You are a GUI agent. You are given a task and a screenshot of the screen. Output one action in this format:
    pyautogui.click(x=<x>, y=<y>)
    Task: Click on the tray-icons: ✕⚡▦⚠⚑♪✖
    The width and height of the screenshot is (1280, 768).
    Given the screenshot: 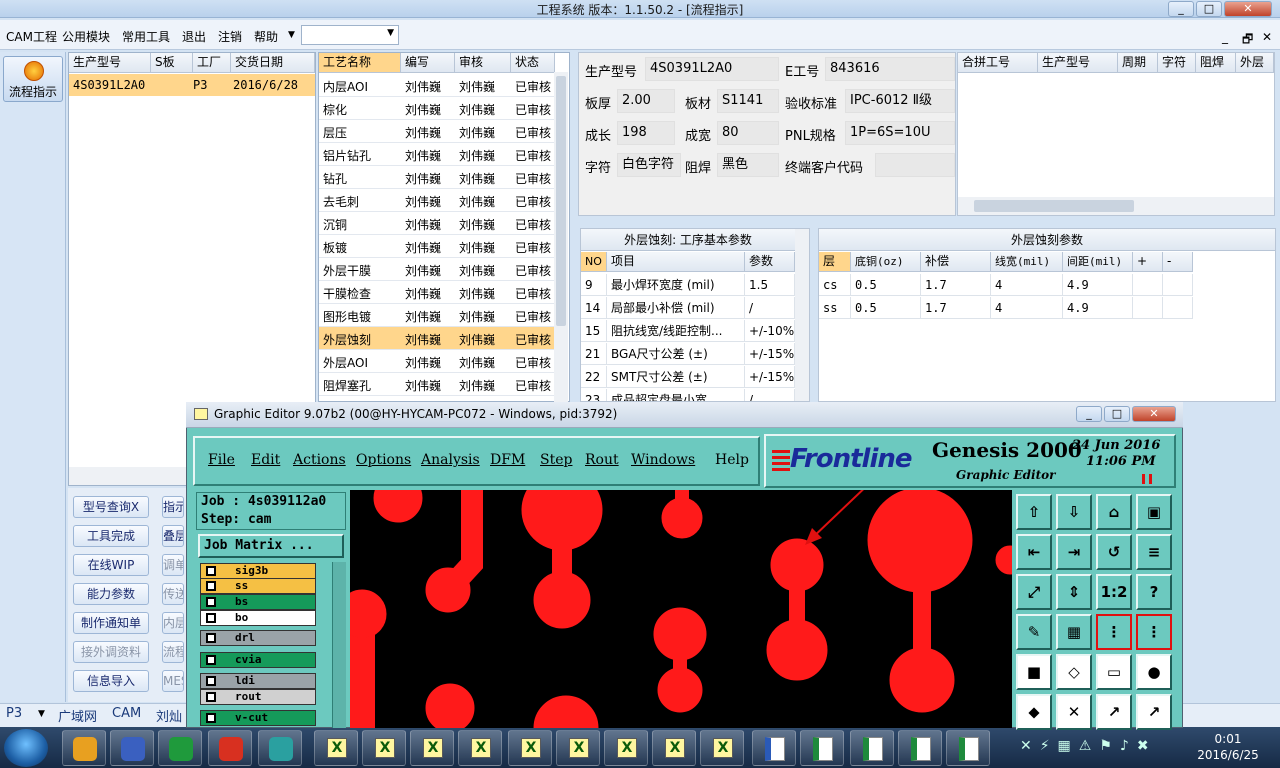 What is the action you would take?
    pyautogui.click(x=1105, y=748)
    